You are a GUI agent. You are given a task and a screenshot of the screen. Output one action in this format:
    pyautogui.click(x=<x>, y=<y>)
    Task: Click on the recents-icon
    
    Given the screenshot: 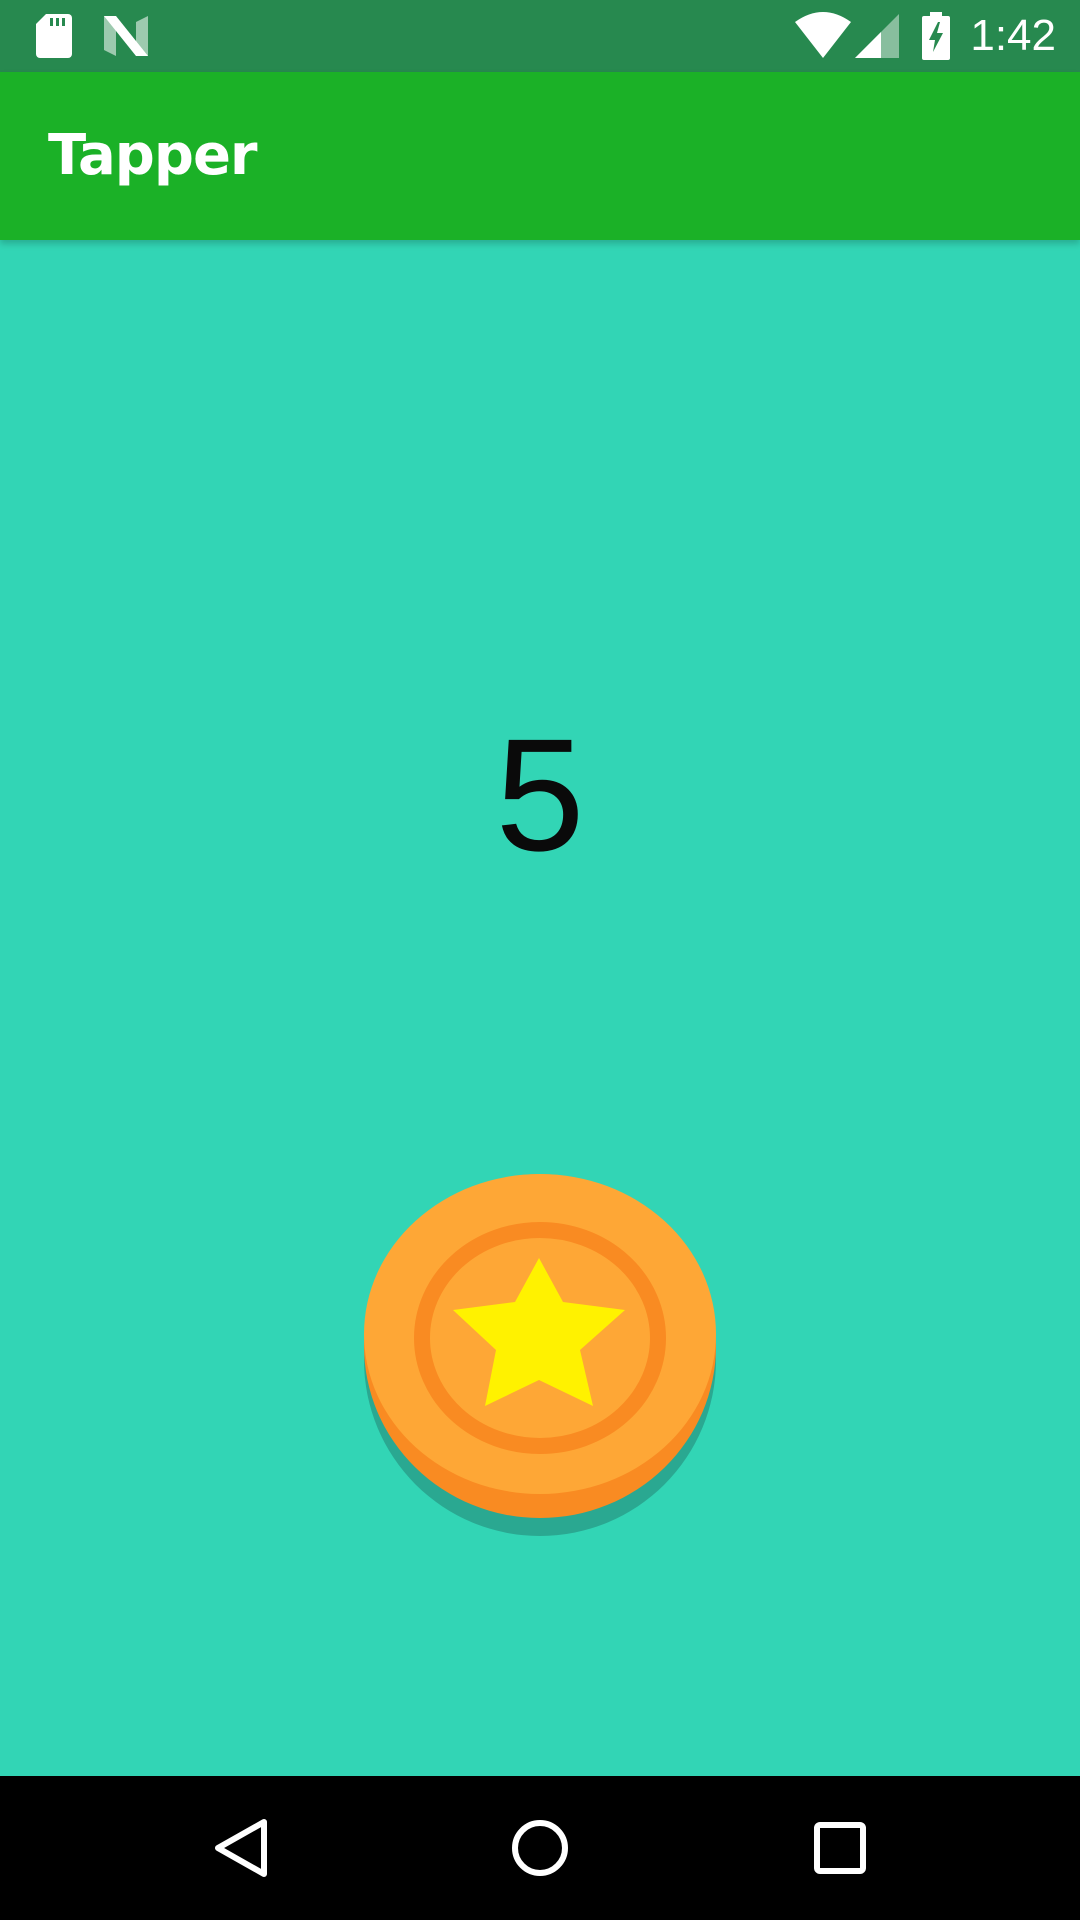 What is the action you would take?
    pyautogui.click(x=840, y=1848)
    